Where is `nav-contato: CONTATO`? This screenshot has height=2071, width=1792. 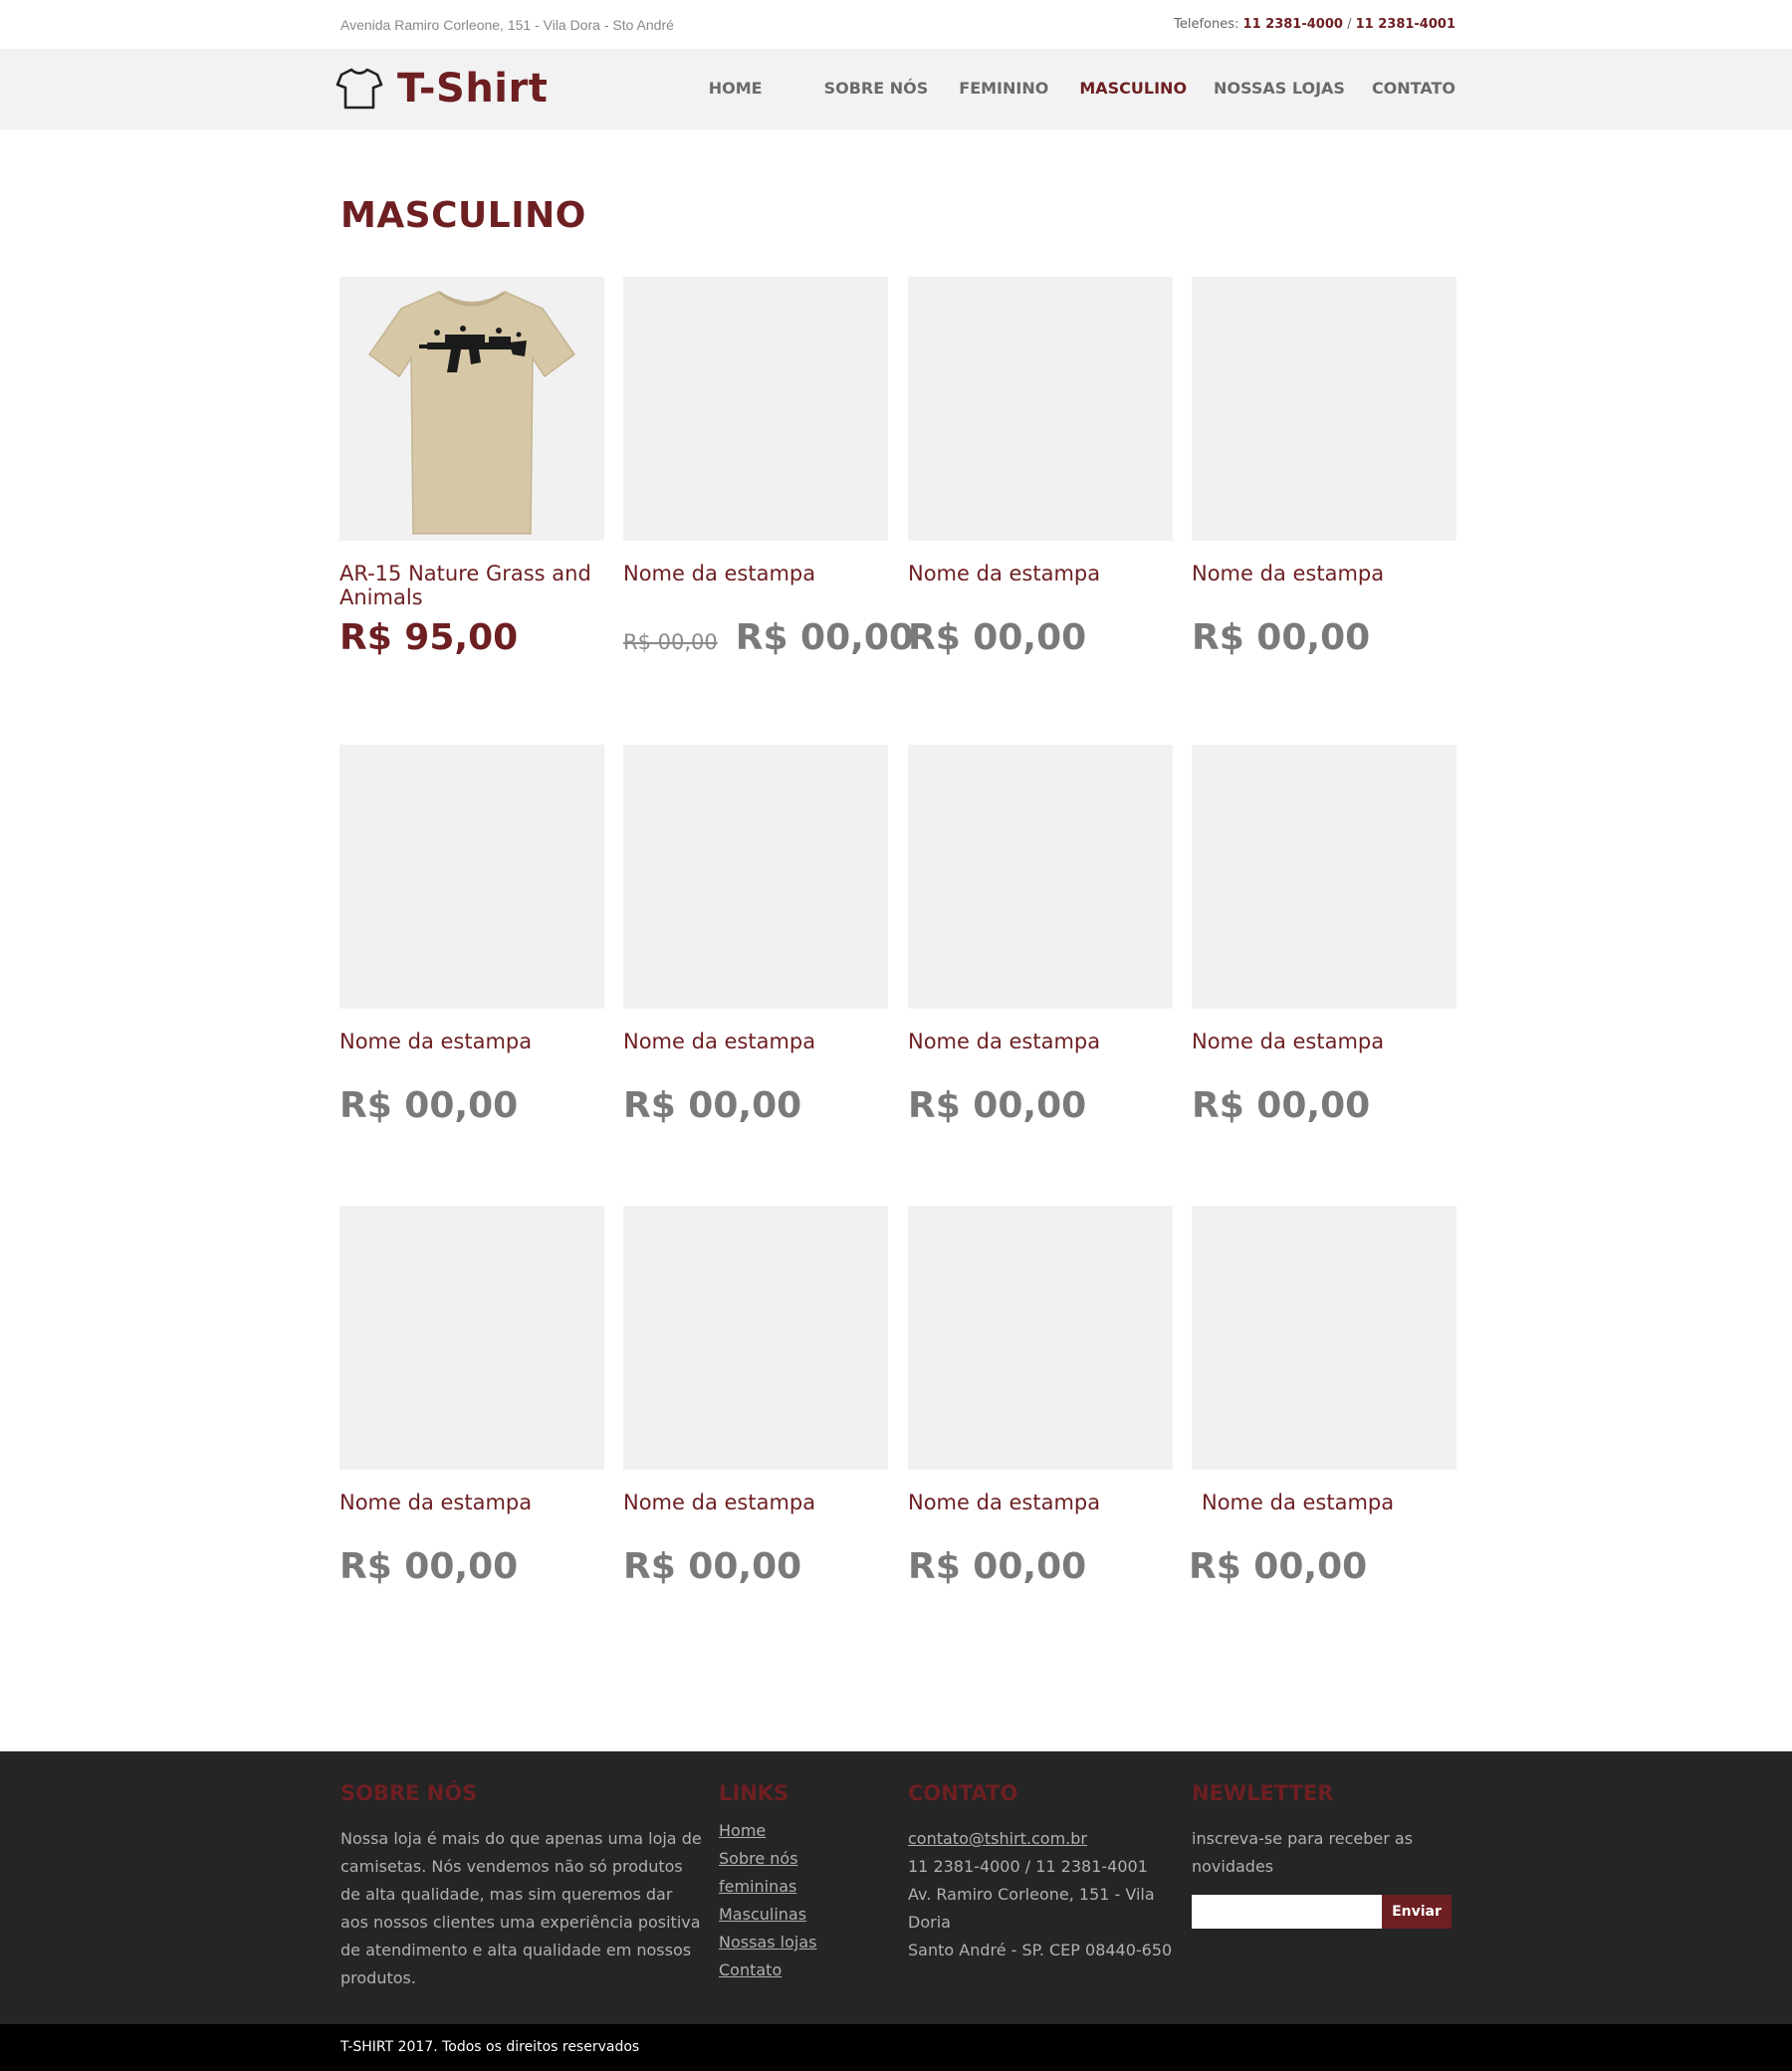
nav-contato: CONTATO is located at coordinates (1414, 88).